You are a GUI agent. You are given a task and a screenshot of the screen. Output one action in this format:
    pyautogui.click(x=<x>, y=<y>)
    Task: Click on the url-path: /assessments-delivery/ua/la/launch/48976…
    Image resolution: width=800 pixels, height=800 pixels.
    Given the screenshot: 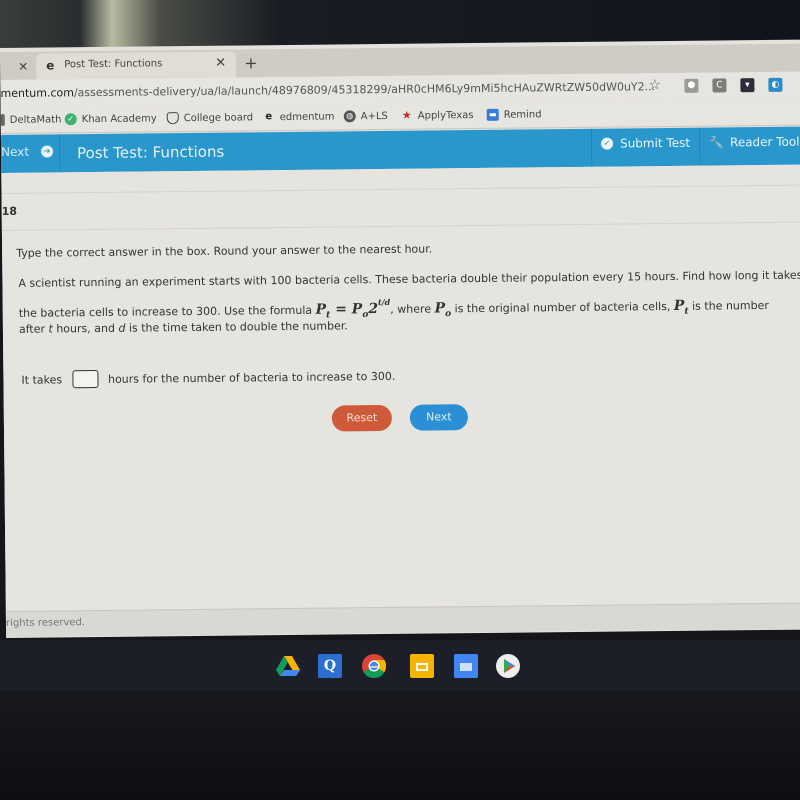 What is the action you would take?
    pyautogui.click(x=364, y=90)
    